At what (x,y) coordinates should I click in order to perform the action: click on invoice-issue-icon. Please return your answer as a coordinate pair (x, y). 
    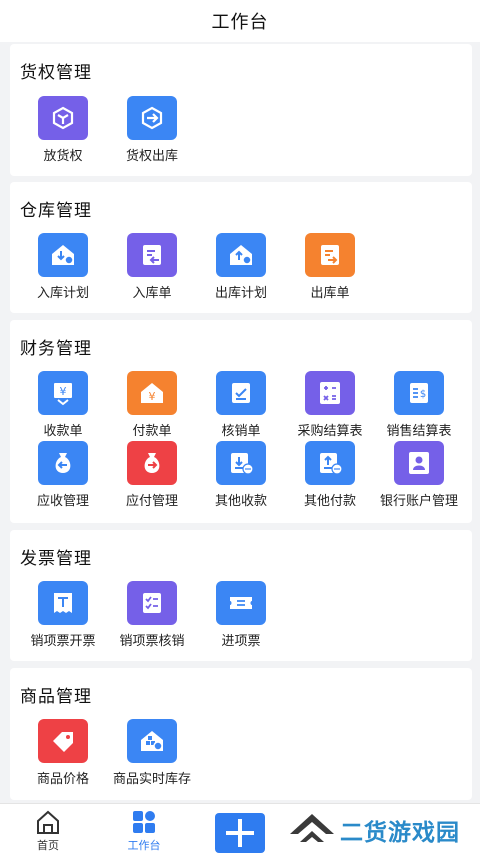
    Looking at the image, I should click on (63, 603).